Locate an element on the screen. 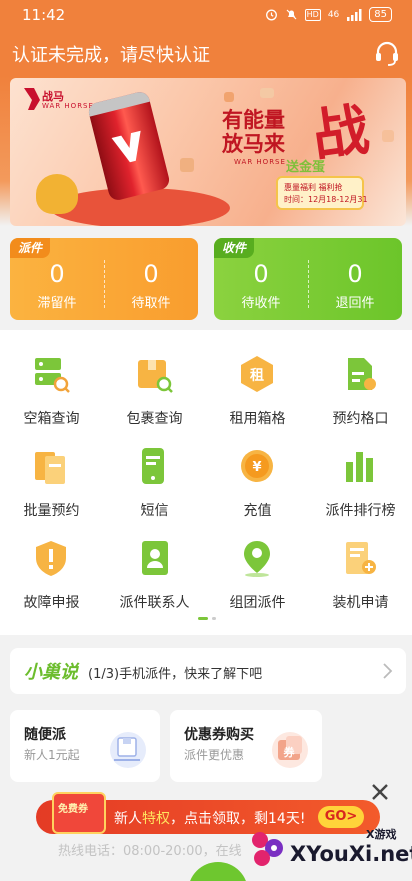 Image resolution: width=412 pixels, height=881 pixels. coin-recharge-icon: ¥ is located at coordinates (257, 466).